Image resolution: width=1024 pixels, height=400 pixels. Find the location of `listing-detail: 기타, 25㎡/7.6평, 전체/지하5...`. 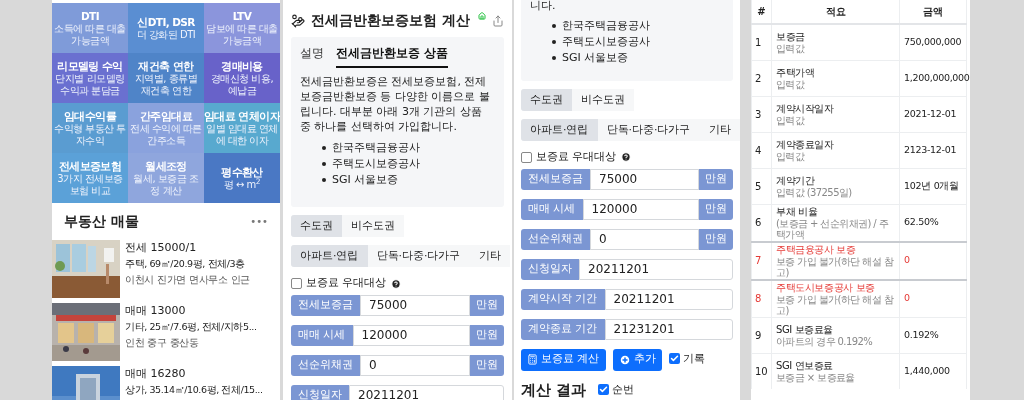

listing-detail: 기타, 25㎡/7.6평, 전체/지하5... is located at coordinates (191, 327).